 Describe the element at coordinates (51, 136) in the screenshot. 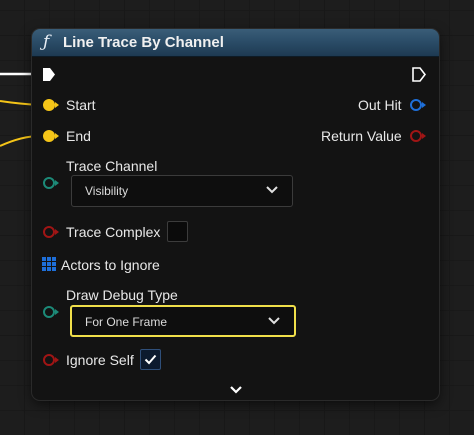

I see `end-pin-icon` at that location.